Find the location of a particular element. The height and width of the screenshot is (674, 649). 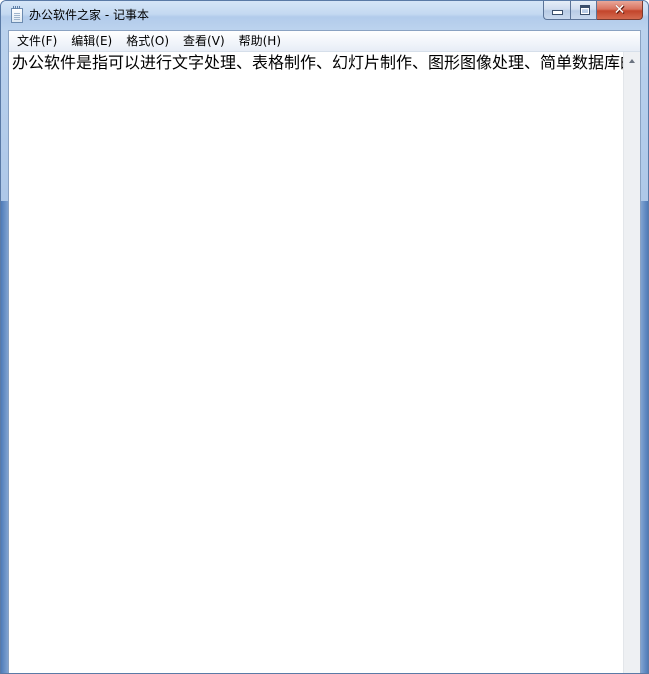

menu-file: 文件(F) is located at coordinates (37, 41).